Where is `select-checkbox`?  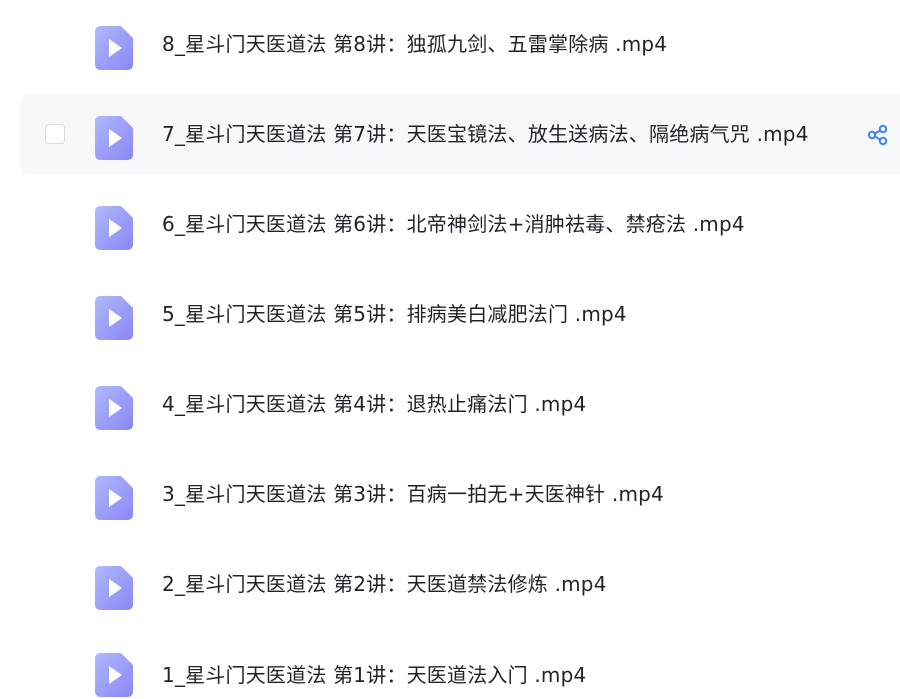 select-checkbox is located at coordinates (55, 134).